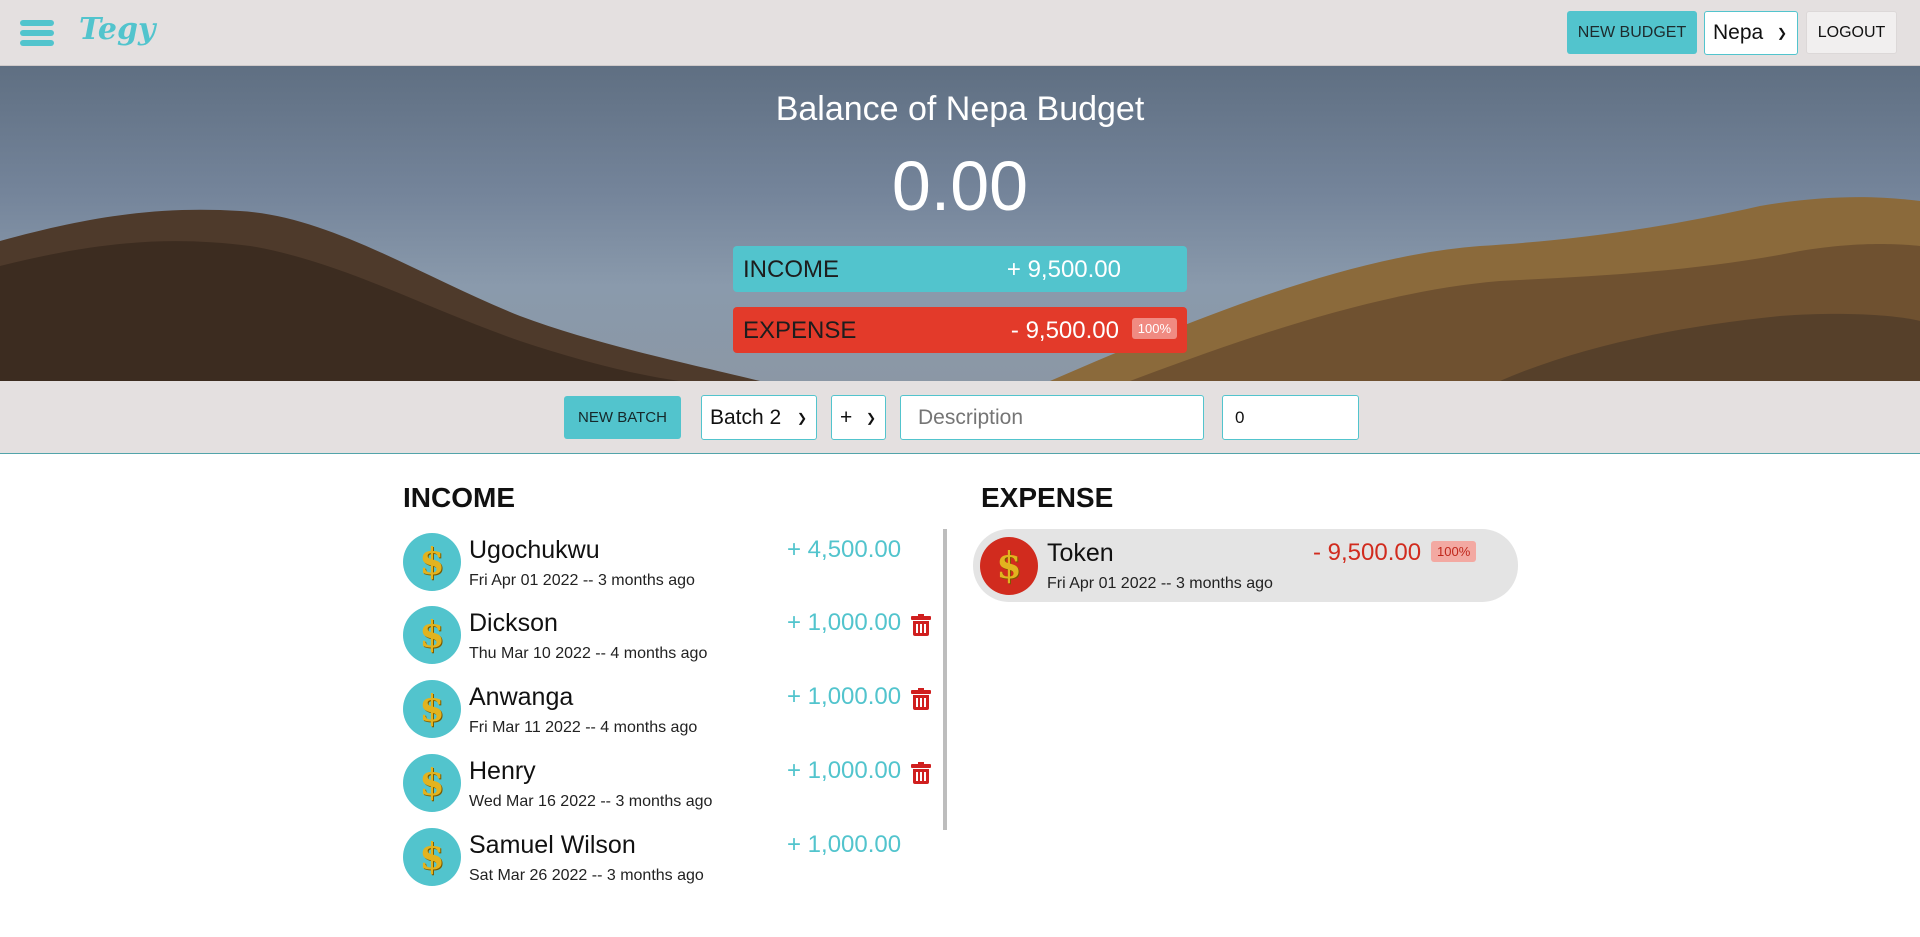 The height and width of the screenshot is (937, 1920). I want to click on batch-select: Batch 2 ❯, so click(759, 417).